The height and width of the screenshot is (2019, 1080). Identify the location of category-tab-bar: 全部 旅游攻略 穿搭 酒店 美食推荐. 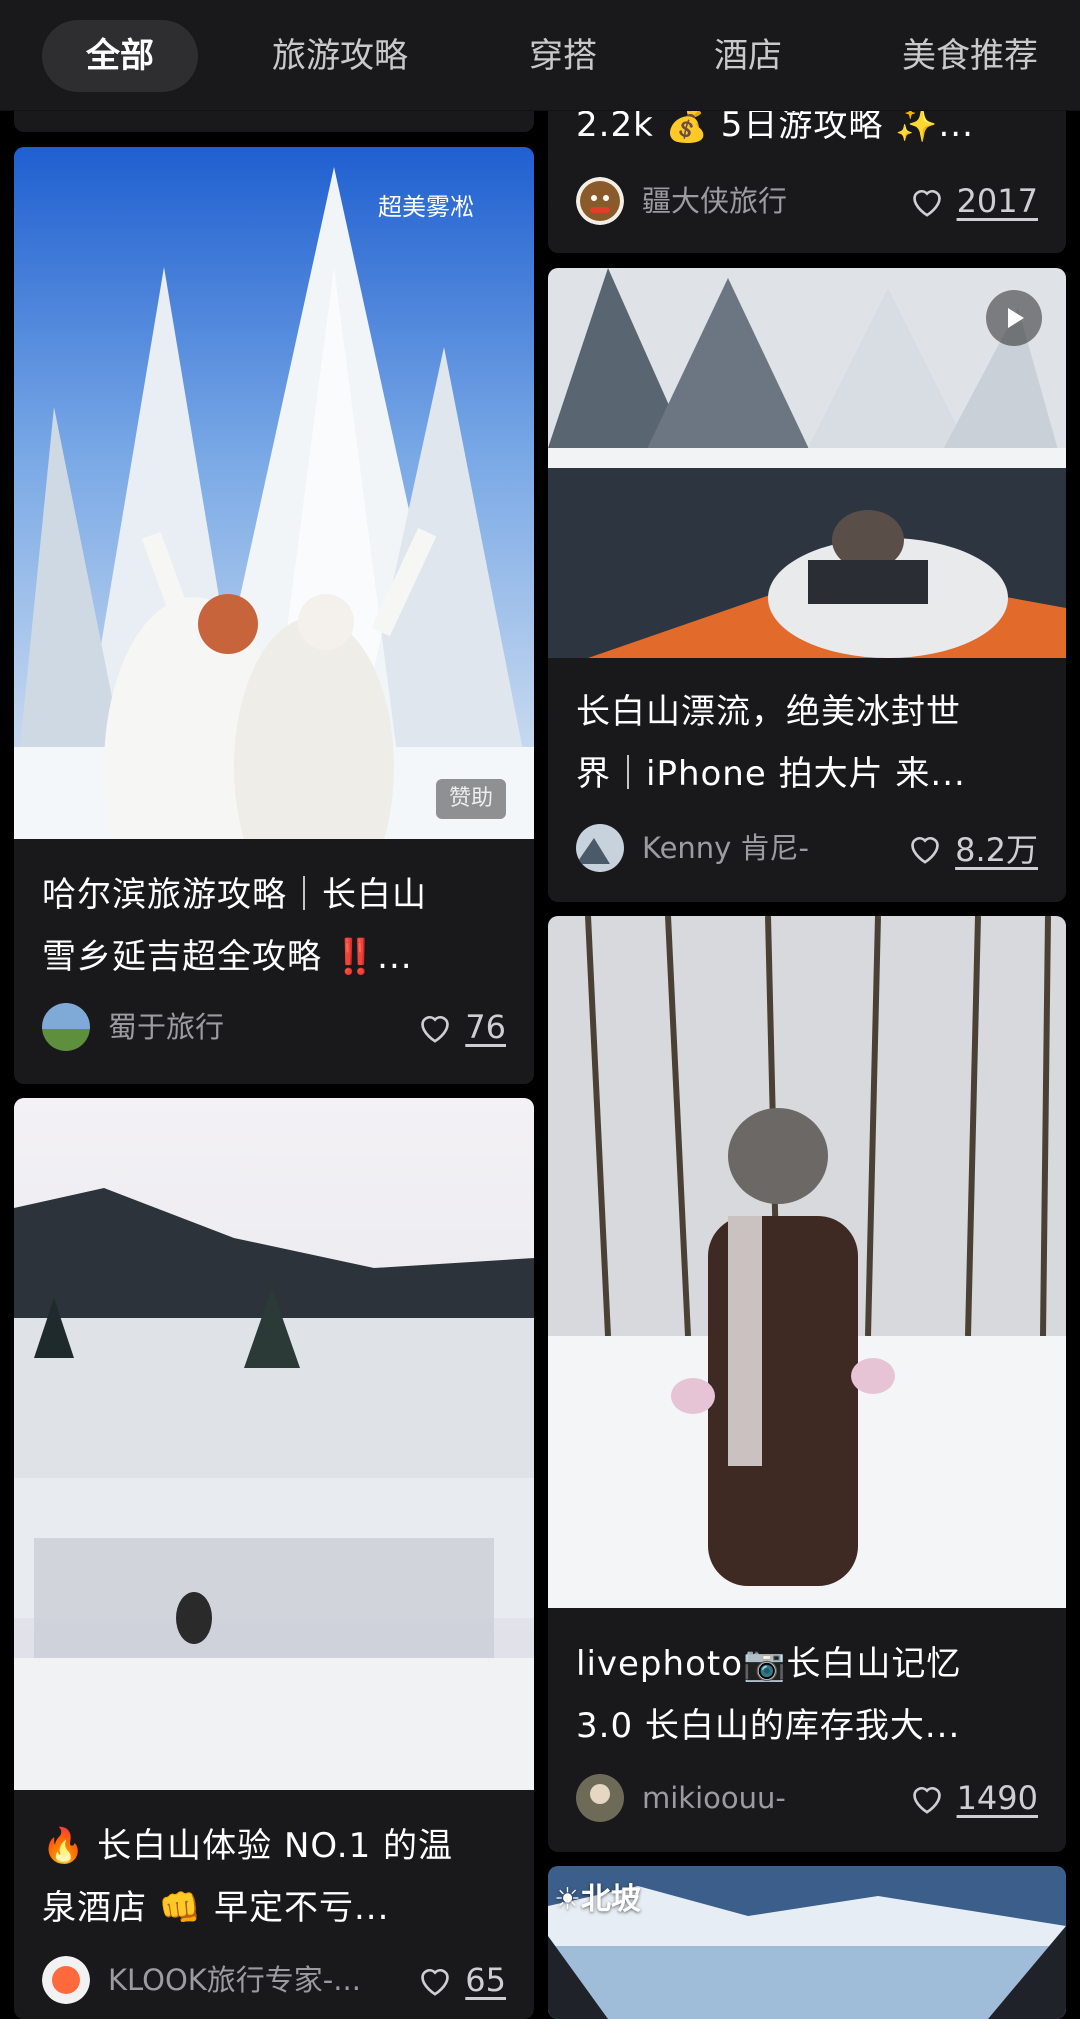
(540, 55).